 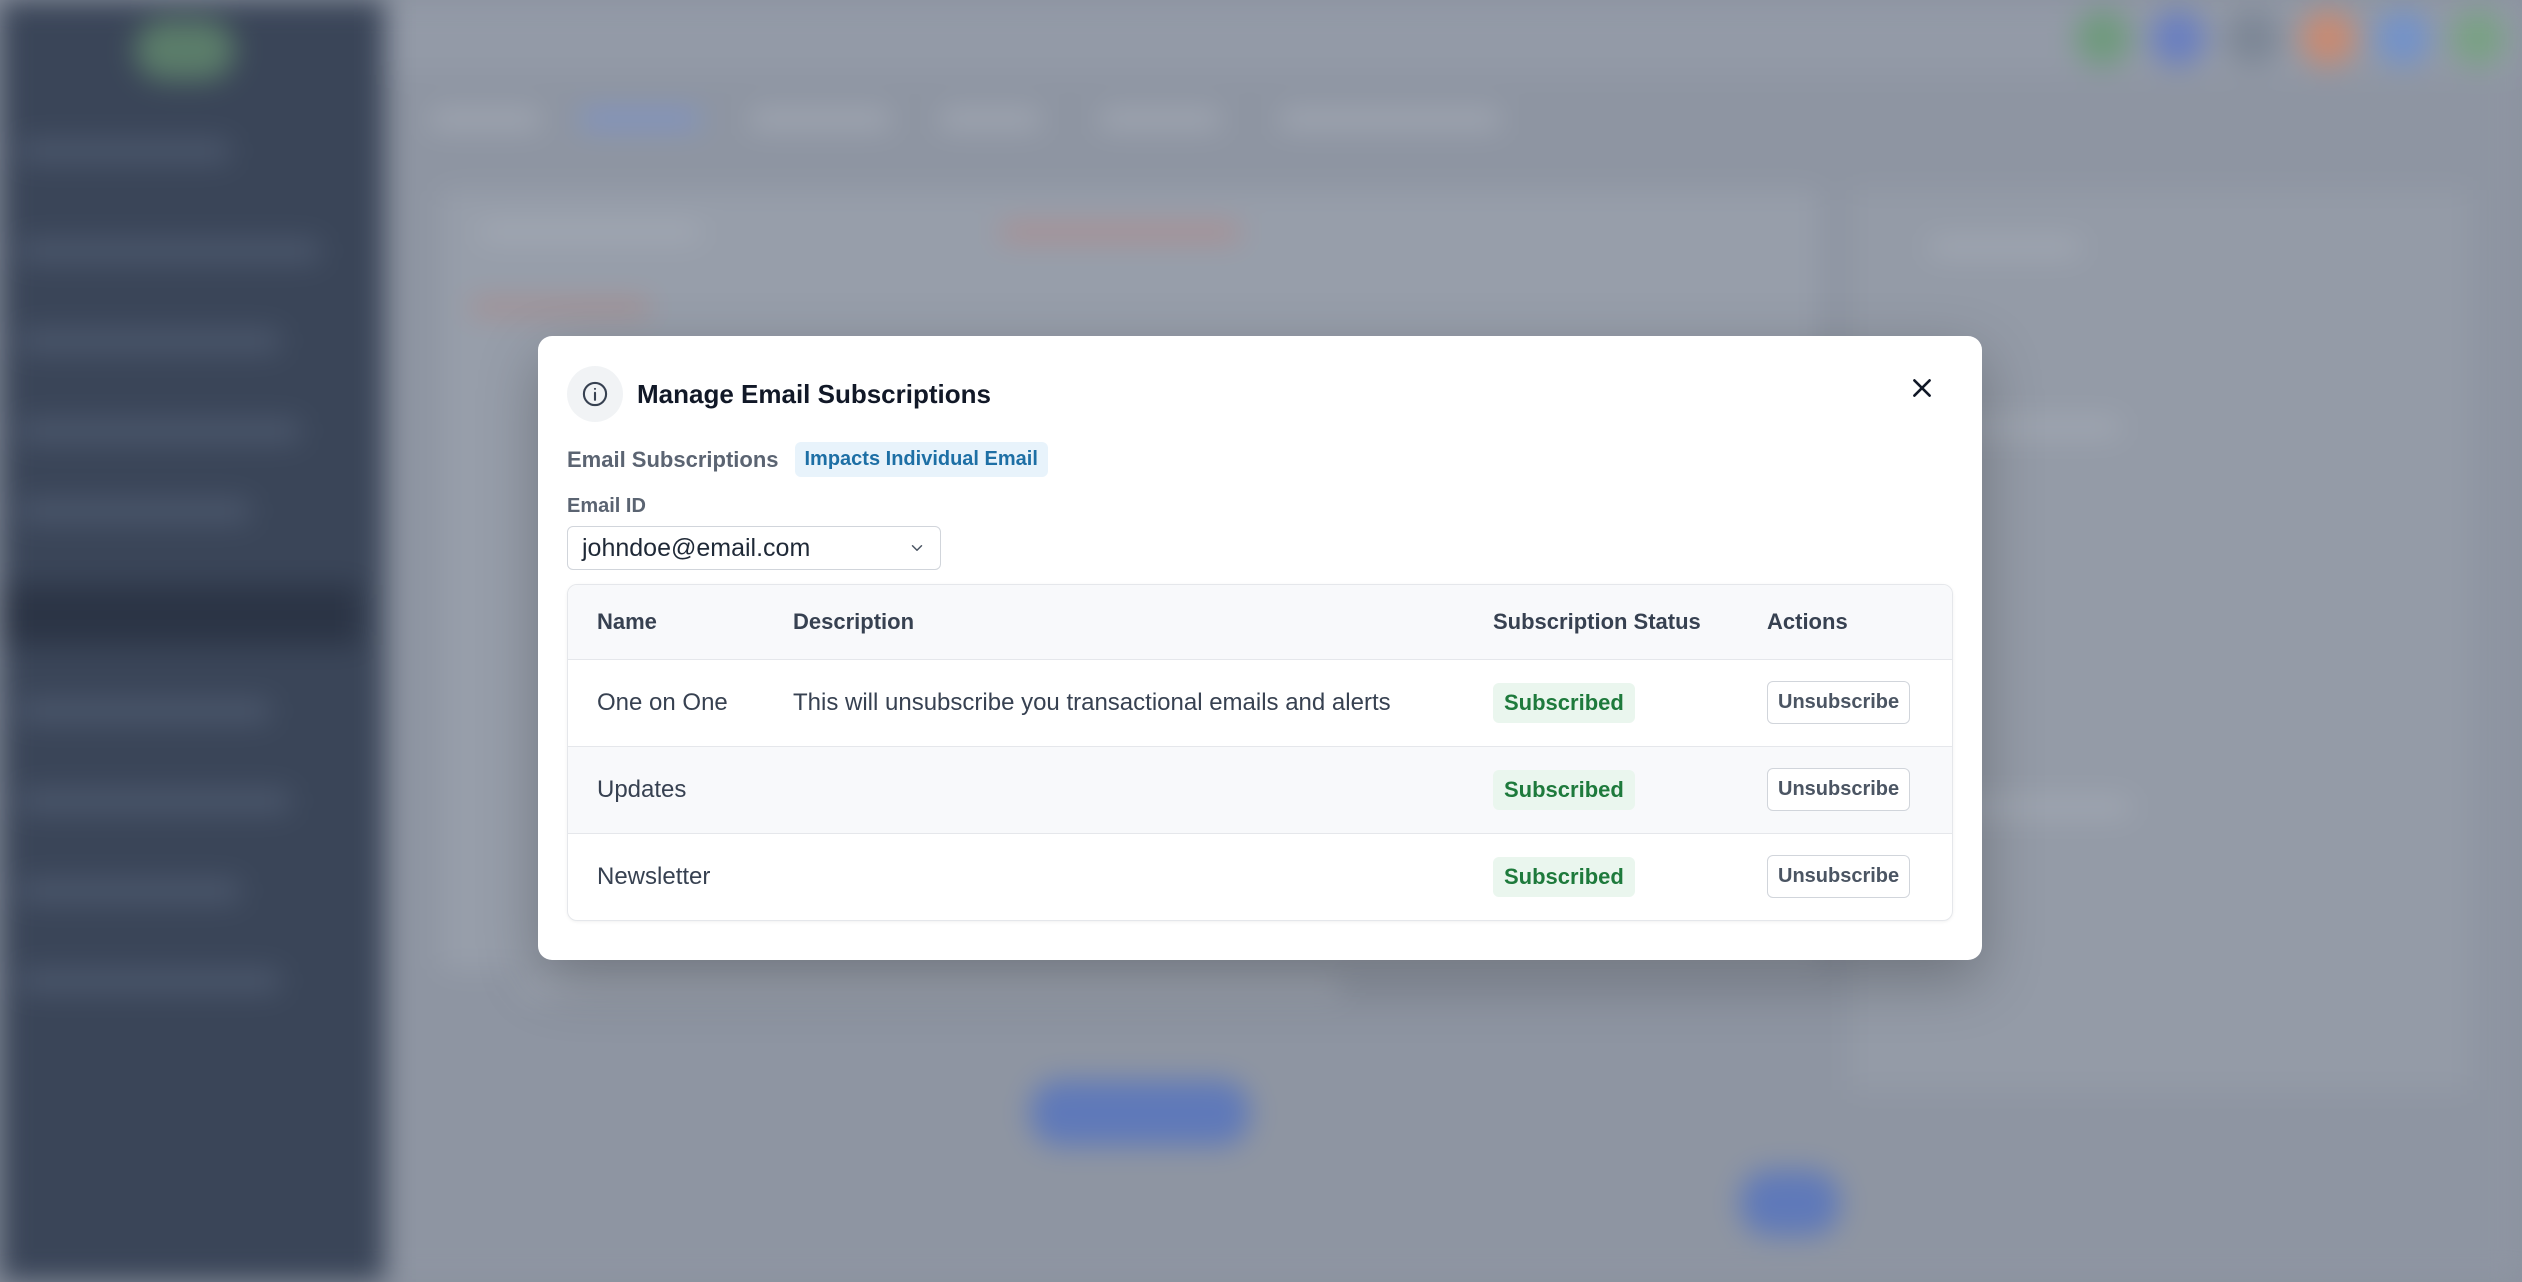 What do you see at coordinates (666, 789) in the screenshot?
I see `row-name: Updates` at bounding box center [666, 789].